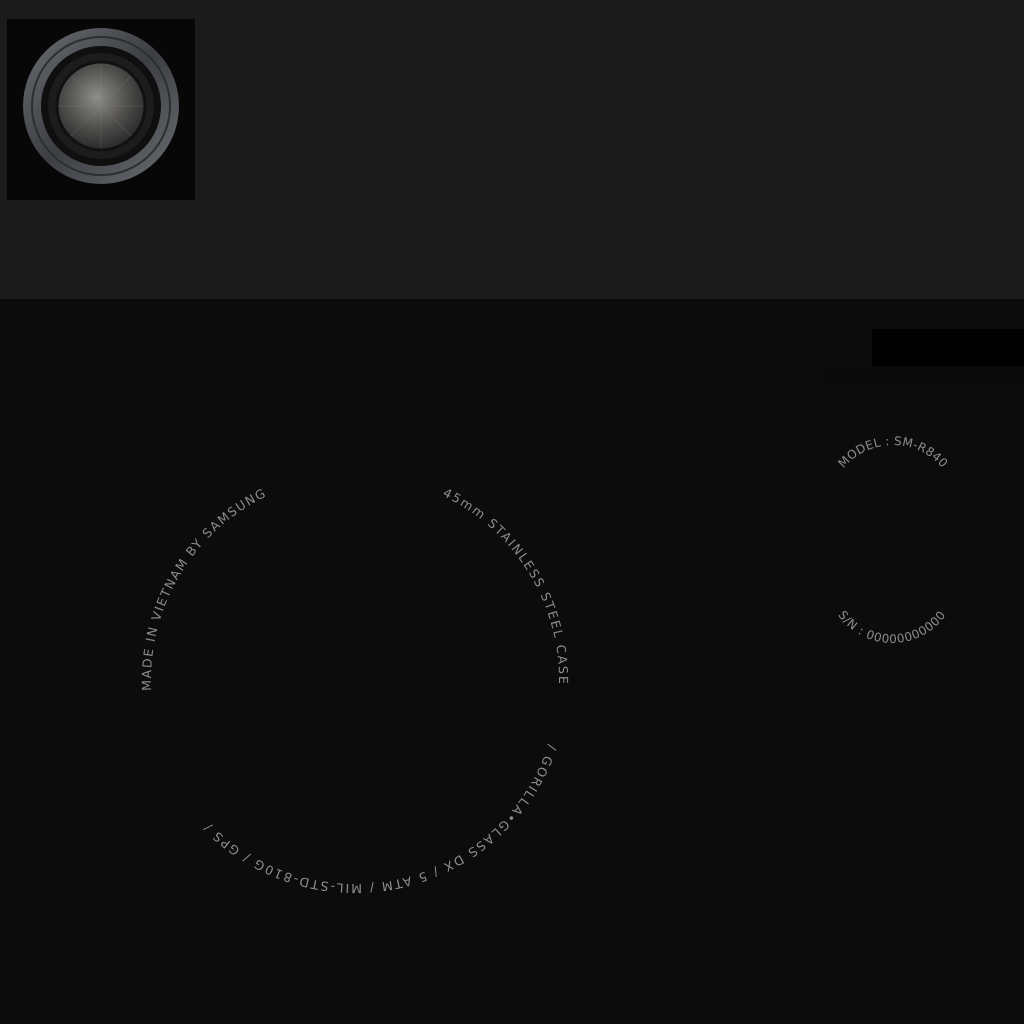 Image resolution: width=1024 pixels, height=1024 pixels. I want to click on ring-text-case: 45mm STAINLESS STEEL CASE, so click(506, 585).